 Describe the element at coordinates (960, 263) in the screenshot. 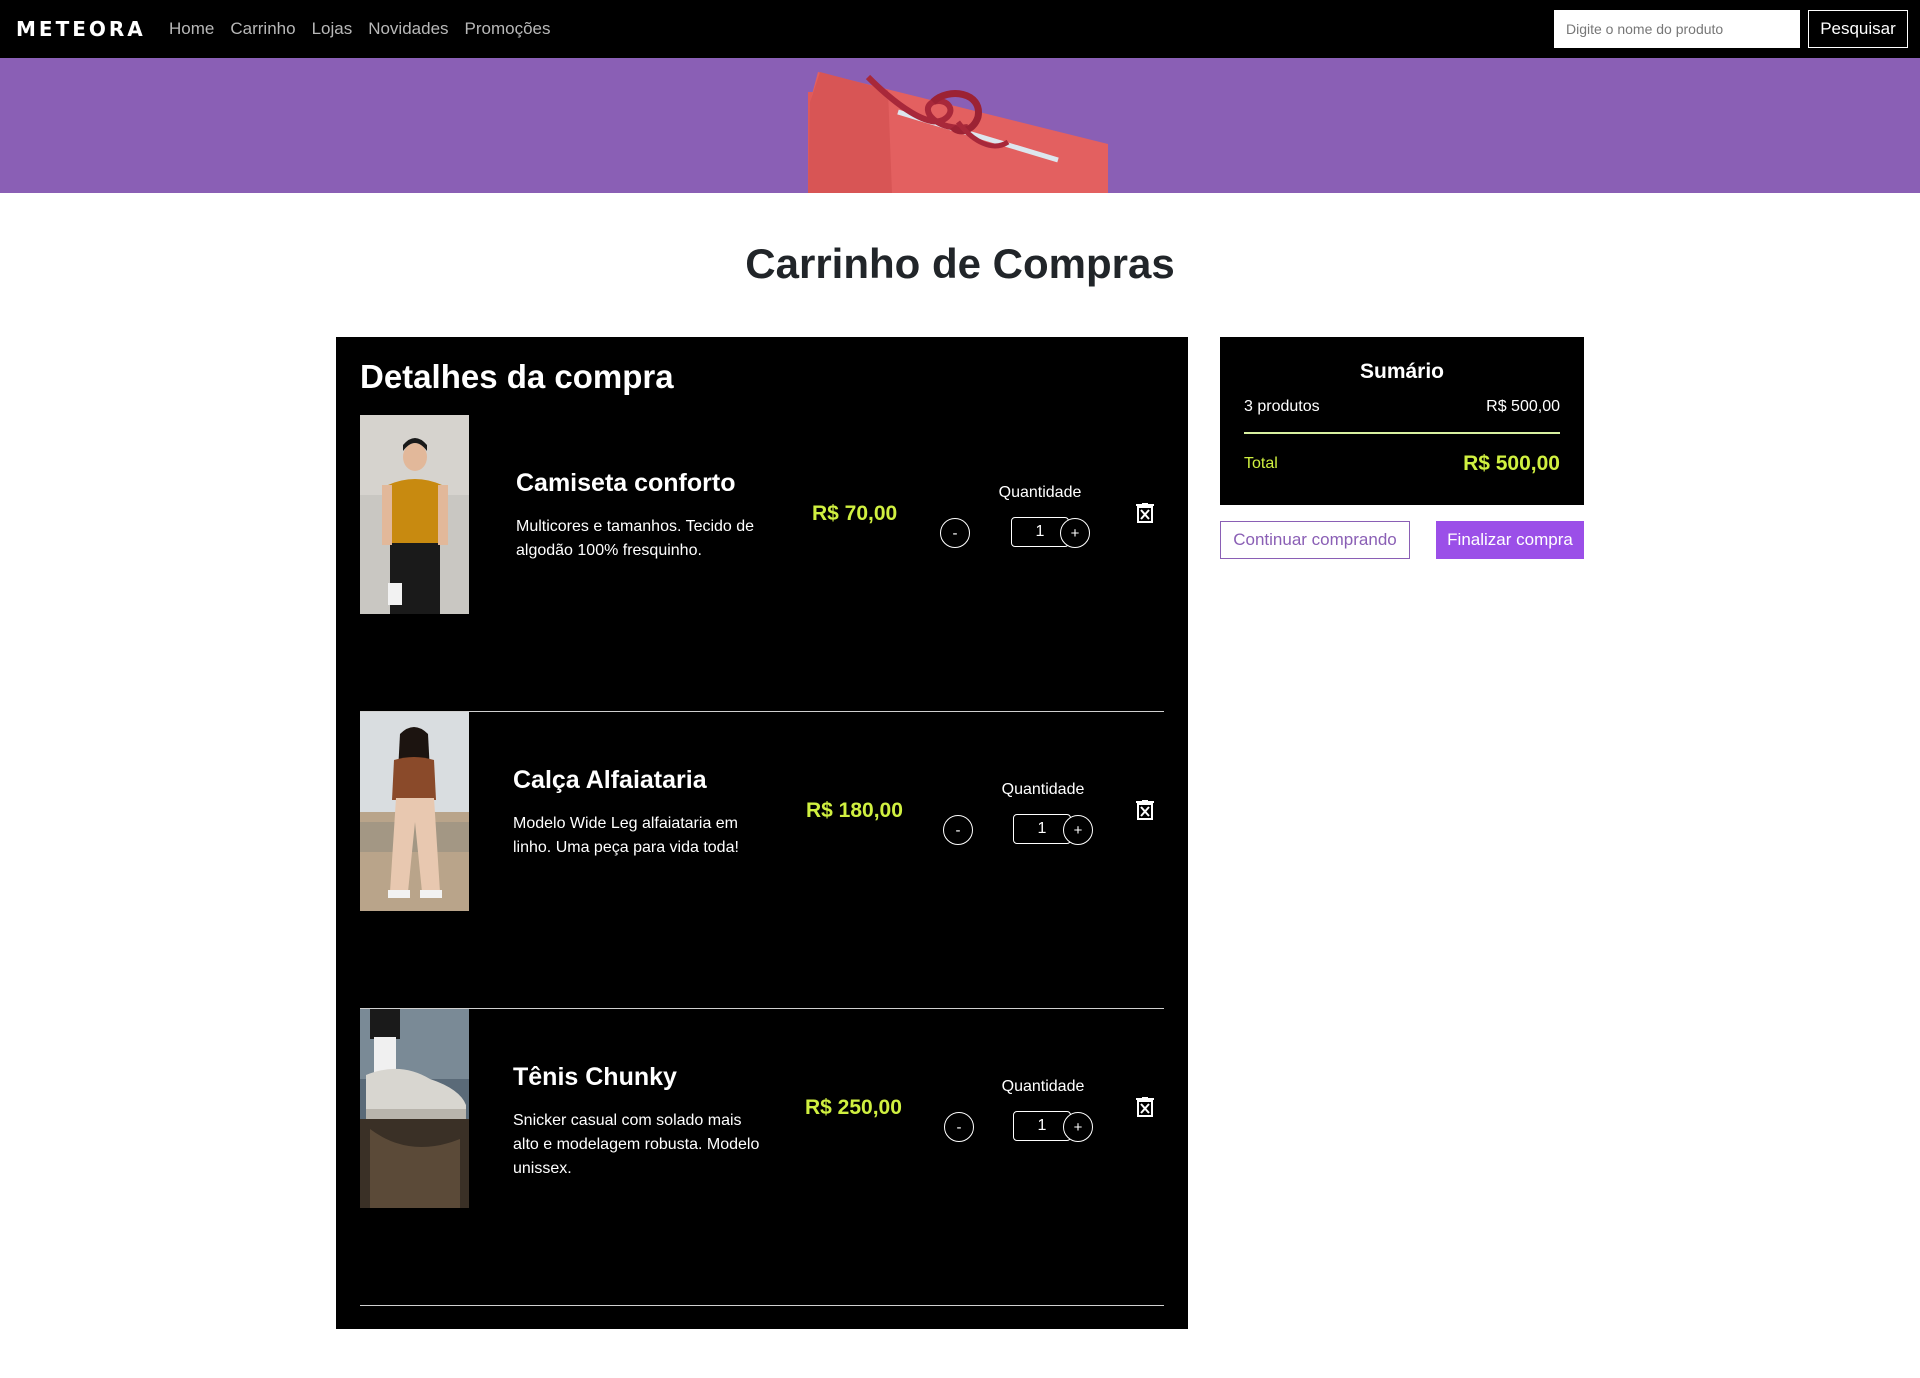

I see `page-title: Carrinho de Compras` at that location.